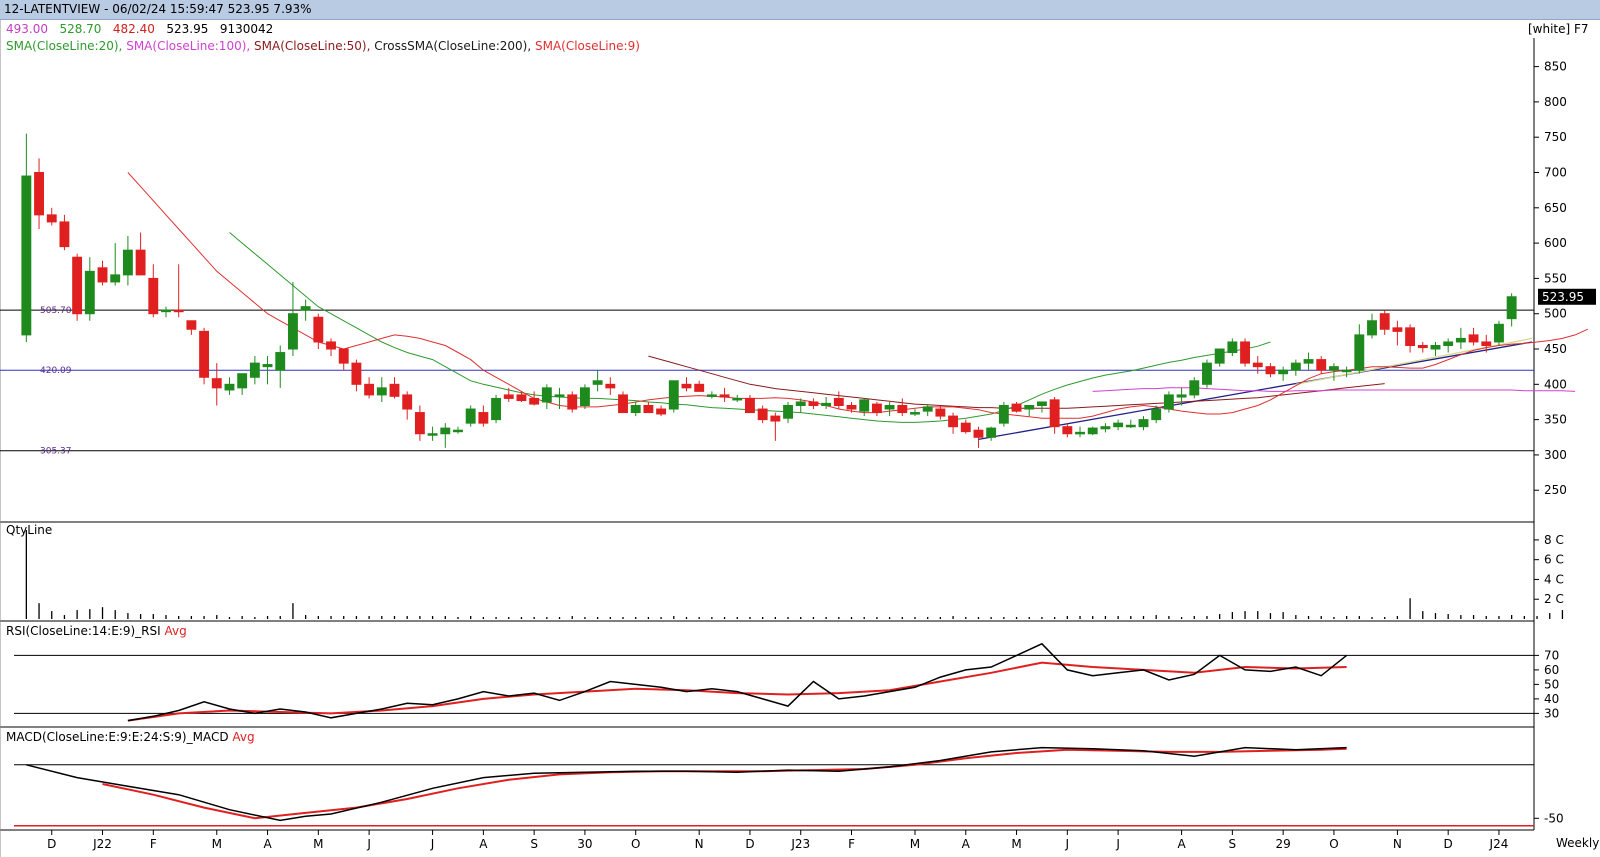 The height and width of the screenshot is (857, 1600). I want to click on legend-sma100: SMA(CloseLine:100),, so click(188, 46).